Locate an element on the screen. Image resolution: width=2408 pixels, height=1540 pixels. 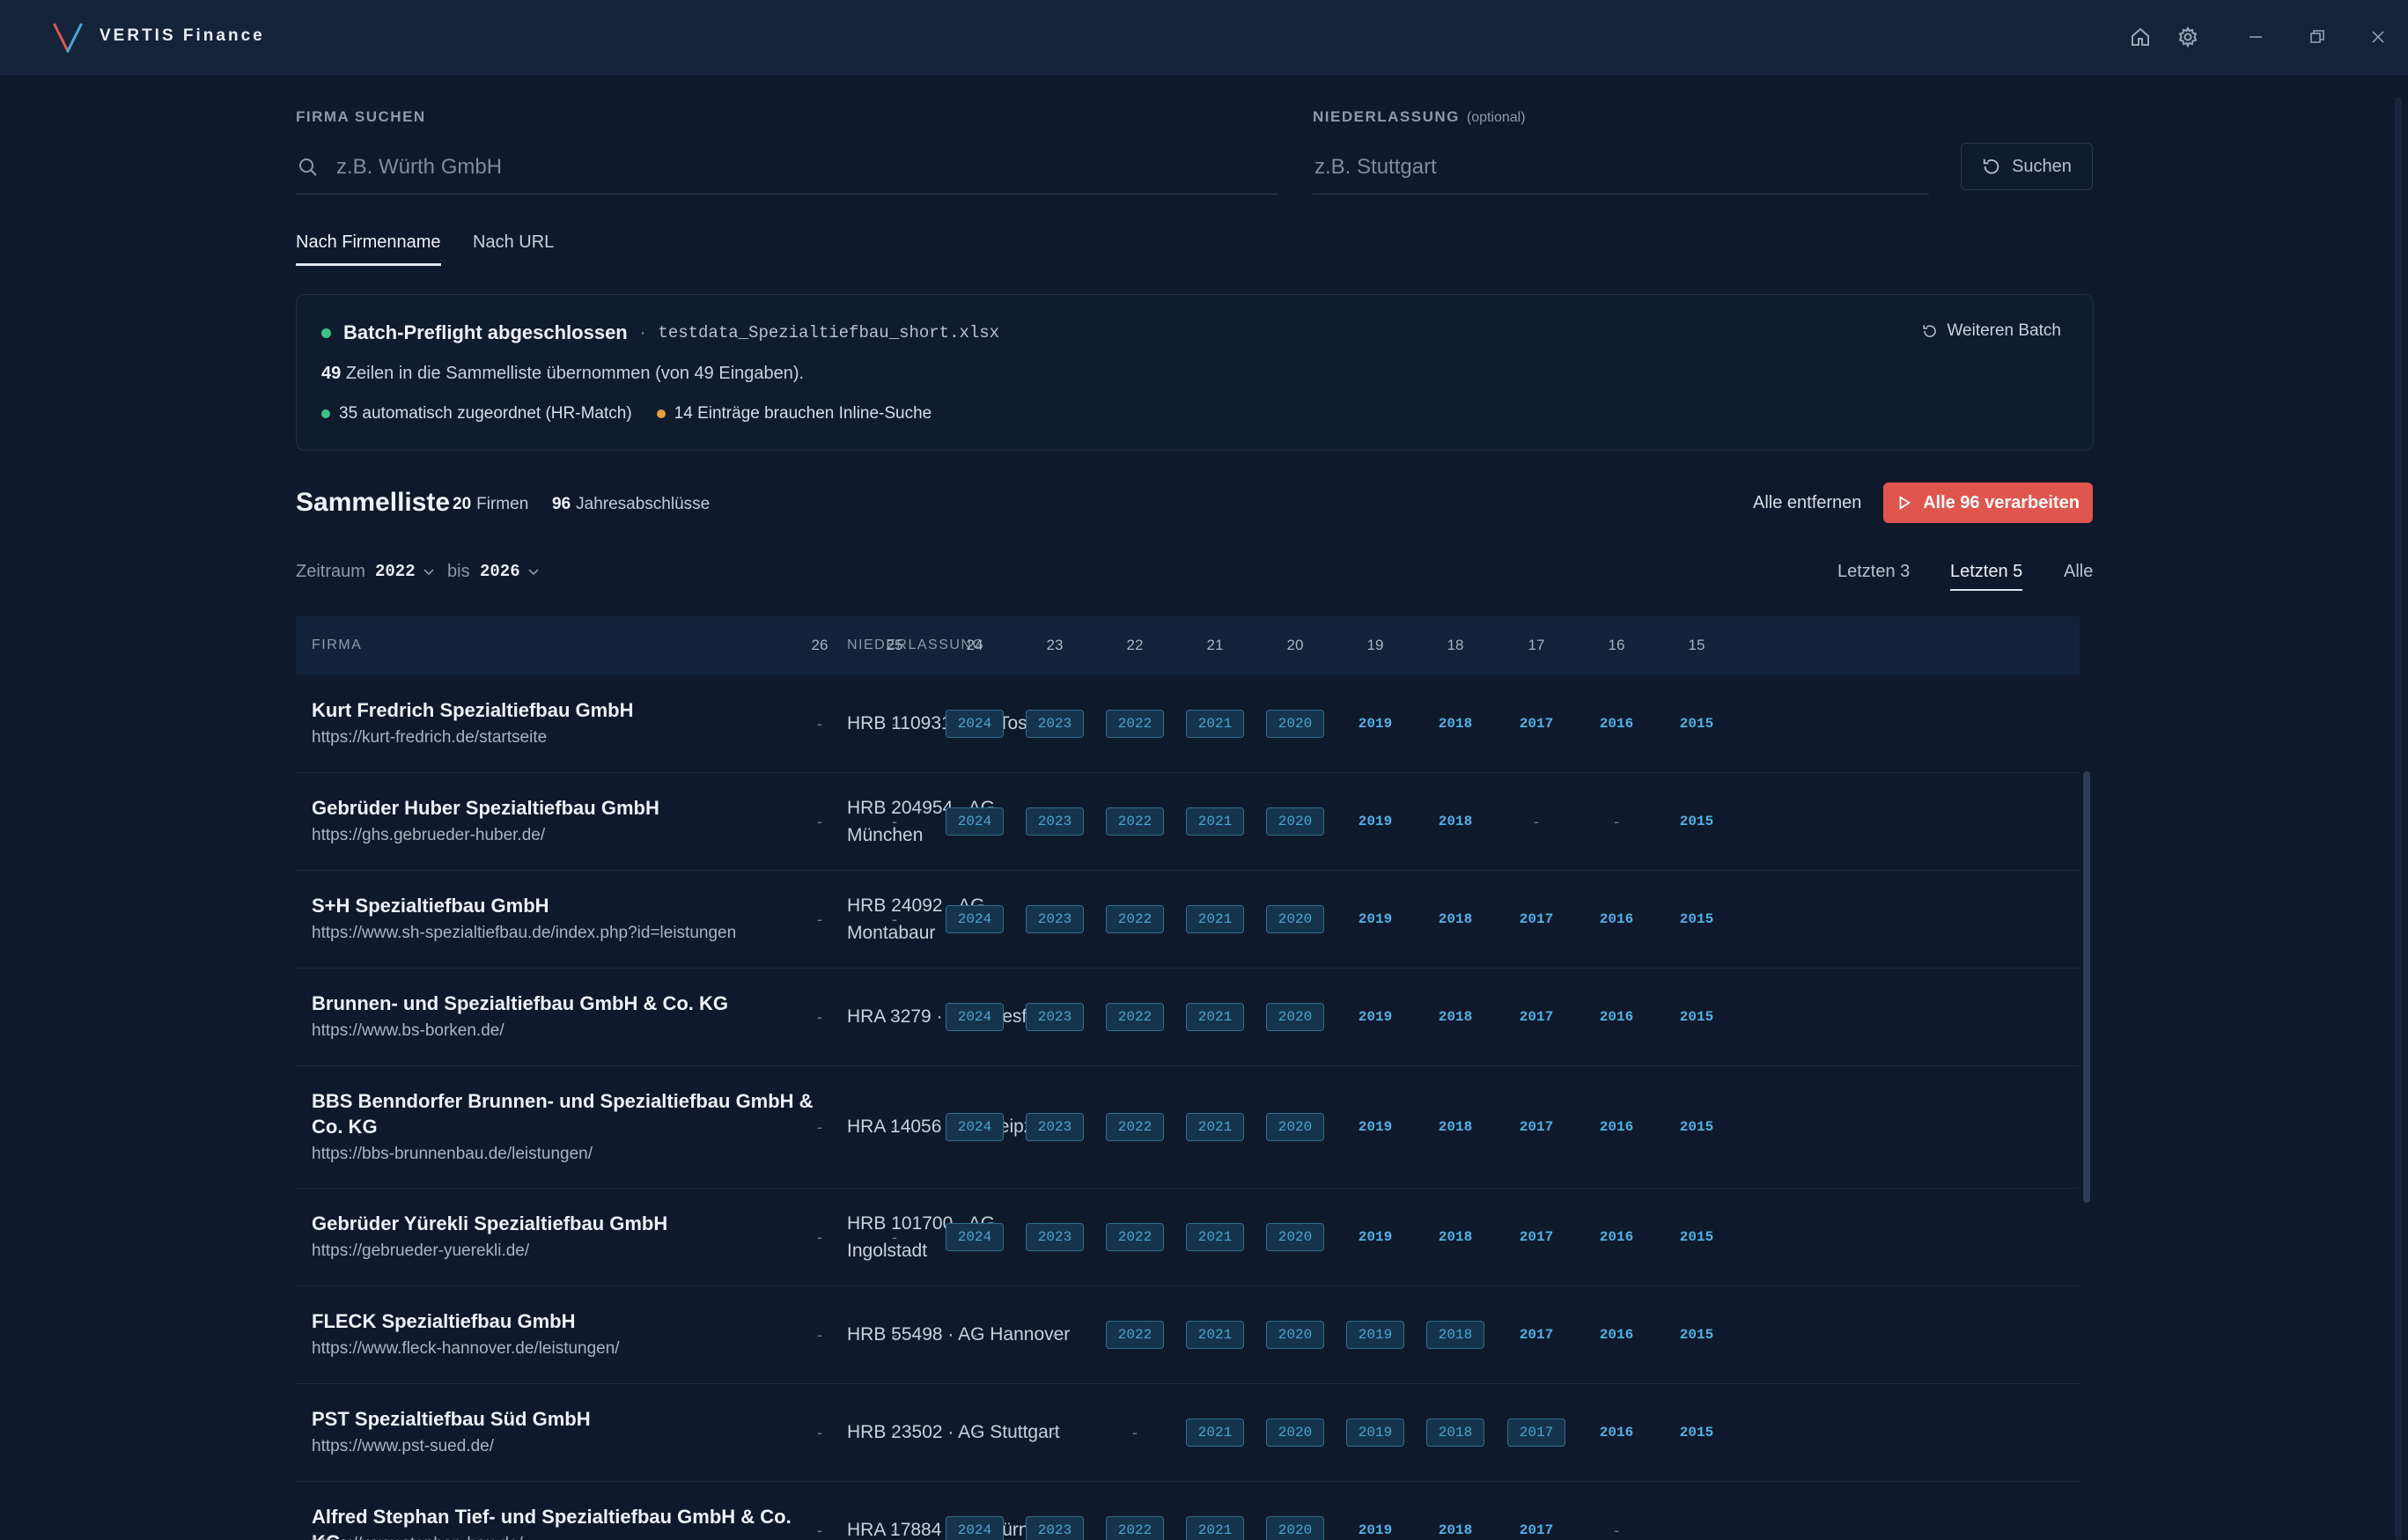
year-chip-selected: 2018 is located at coordinates (1455, 1334).